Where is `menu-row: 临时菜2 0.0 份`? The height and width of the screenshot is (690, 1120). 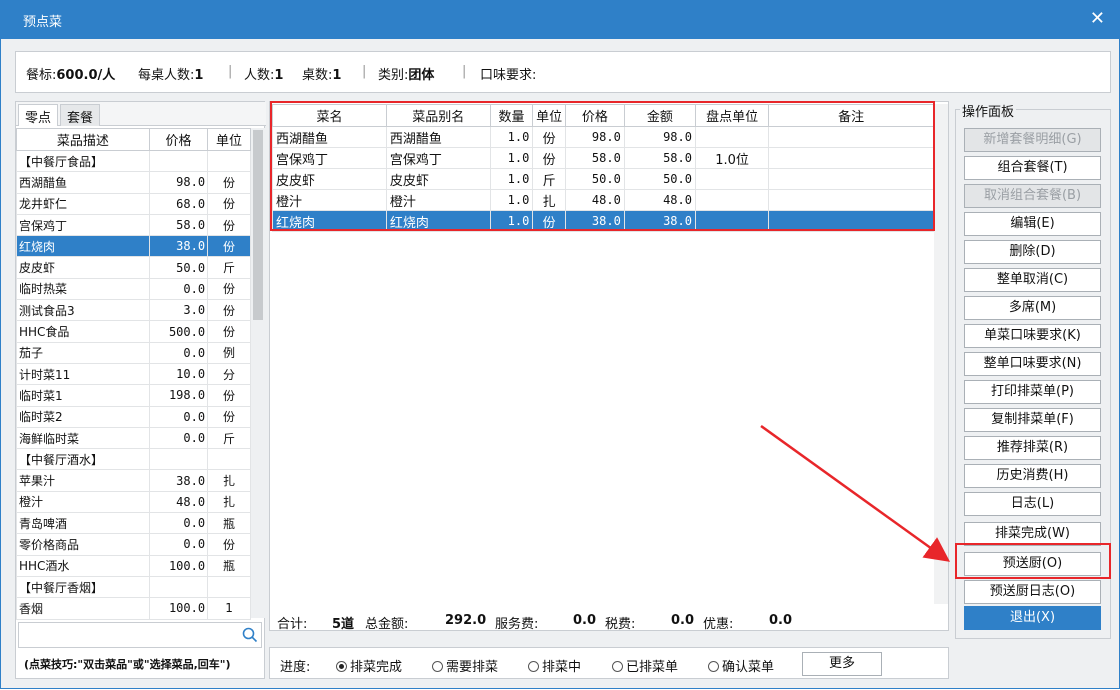 menu-row: 临时菜2 0.0 份 is located at coordinates (133, 416).